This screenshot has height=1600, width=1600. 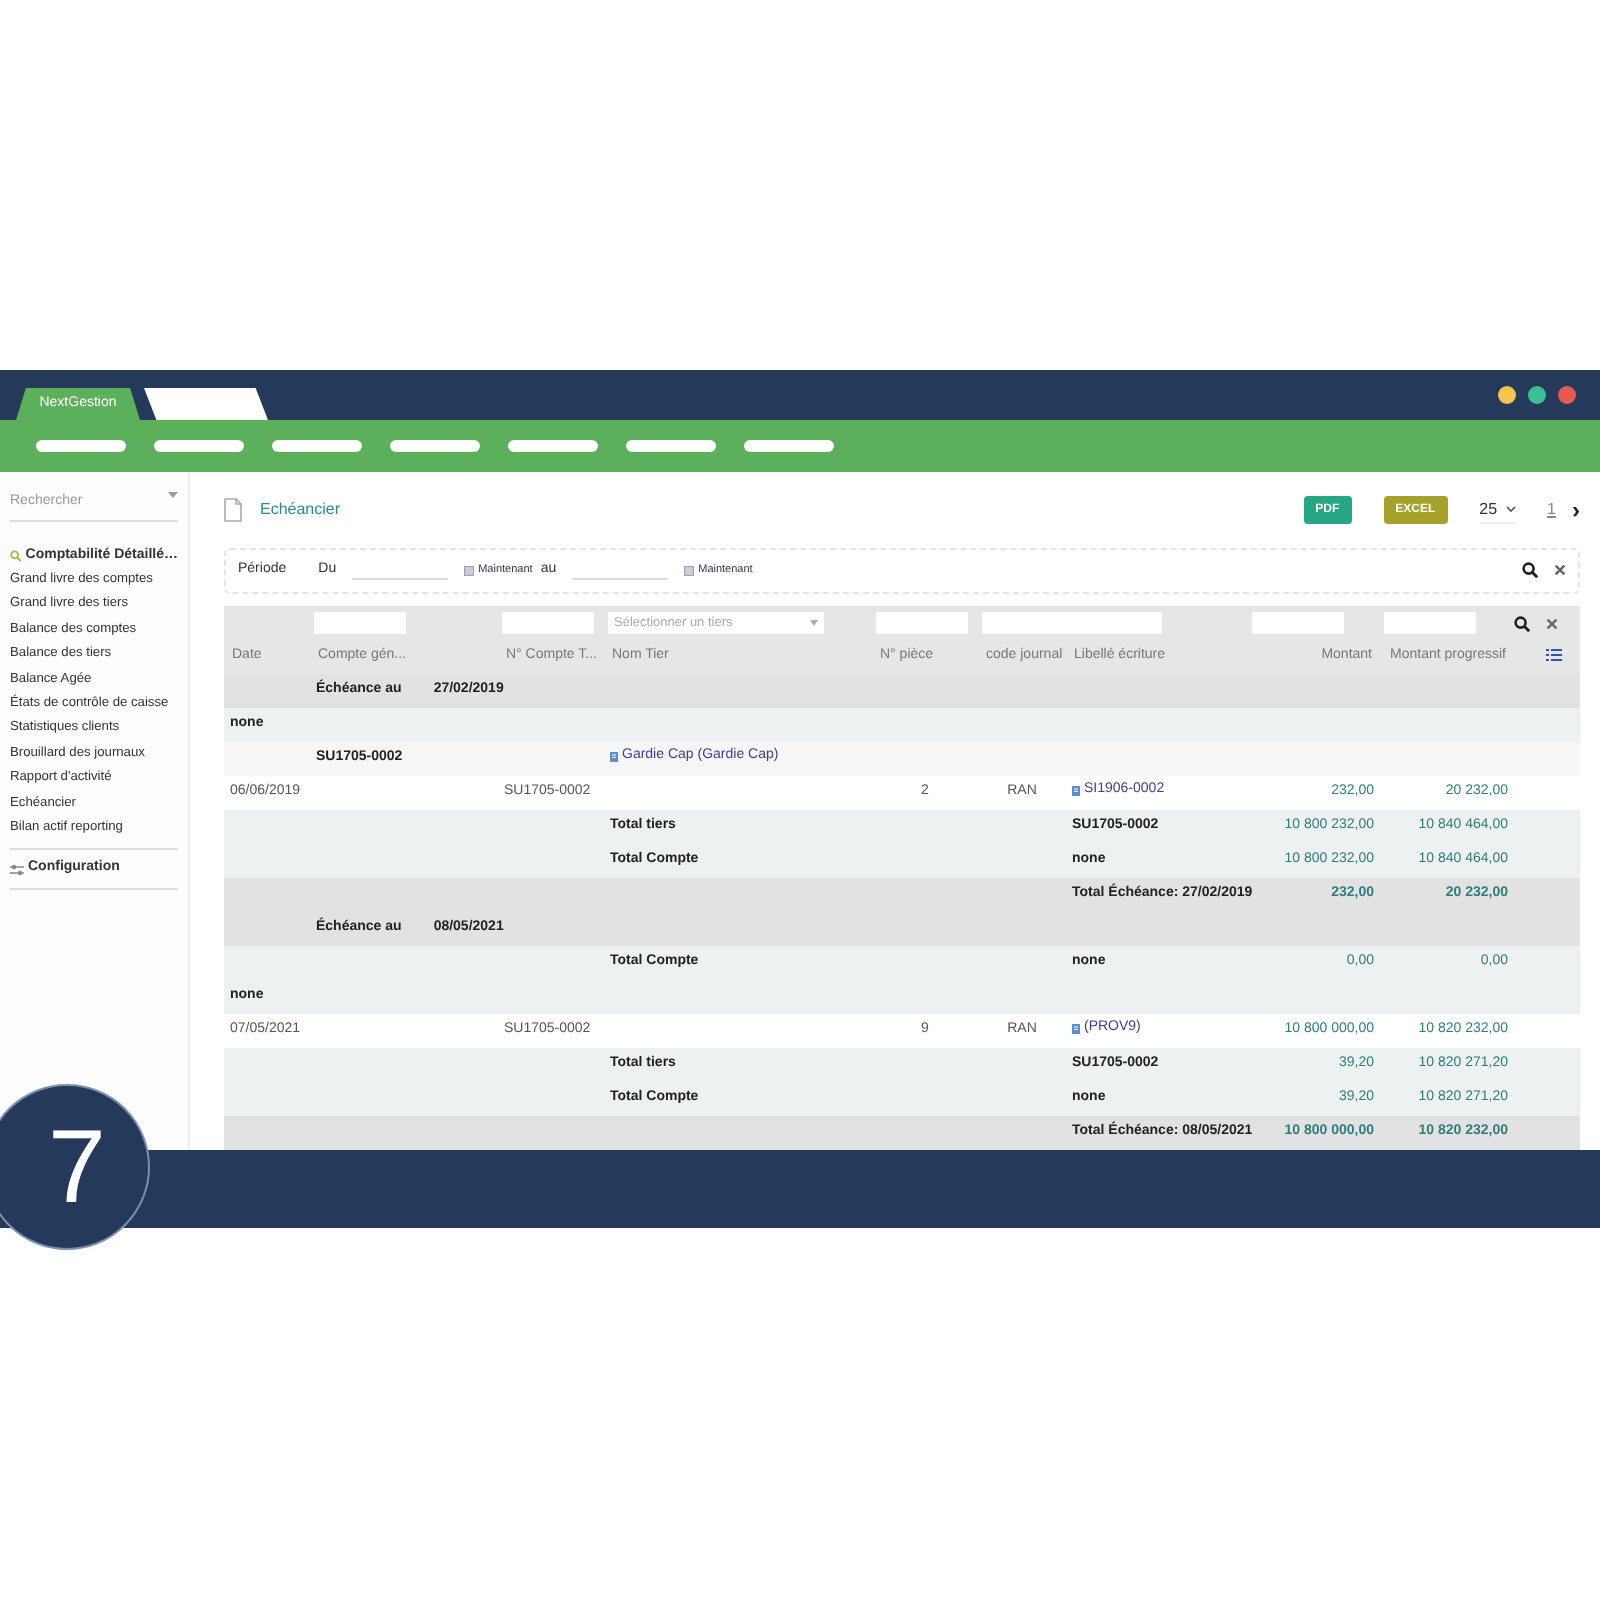 What do you see at coordinates (75, 1167) in the screenshot?
I see `step-number: 7` at bounding box center [75, 1167].